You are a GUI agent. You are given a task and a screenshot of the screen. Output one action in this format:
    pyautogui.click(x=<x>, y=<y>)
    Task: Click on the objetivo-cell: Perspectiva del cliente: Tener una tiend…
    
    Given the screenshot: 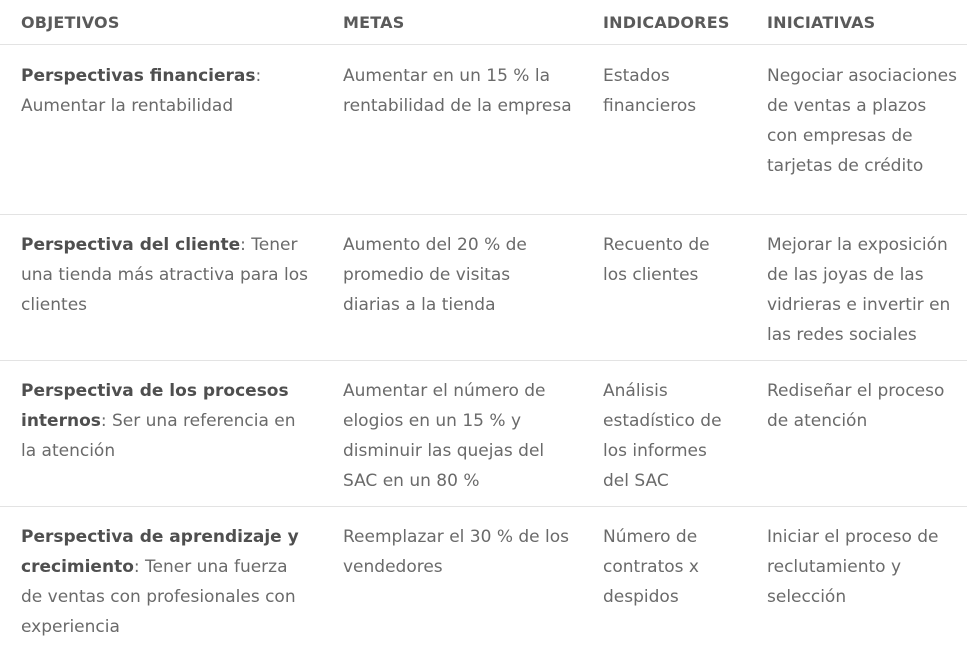 What is the action you would take?
    pyautogui.click(x=161, y=288)
    